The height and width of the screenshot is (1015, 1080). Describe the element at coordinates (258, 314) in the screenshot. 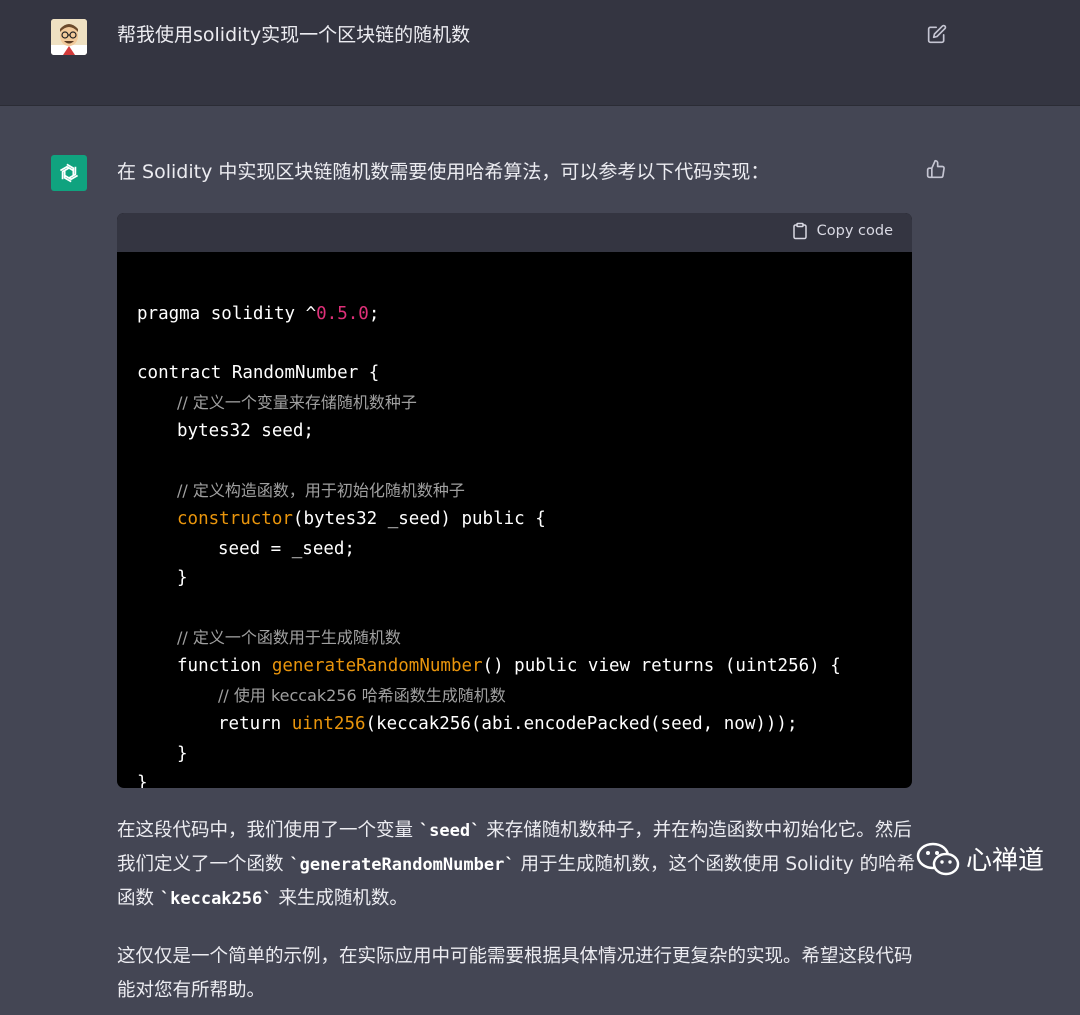

I see `code-line: pragma solidity ^0.5.0;` at that location.